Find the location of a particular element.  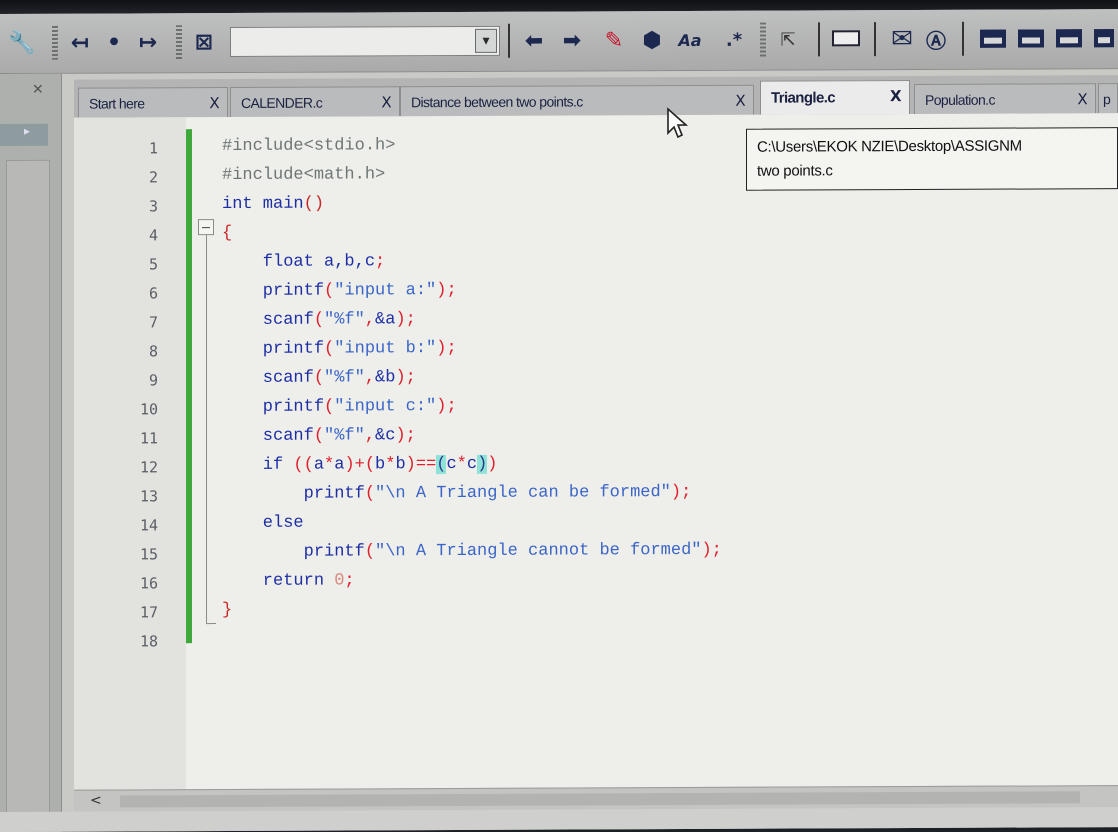

code-token: () is located at coordinates (314, 204).